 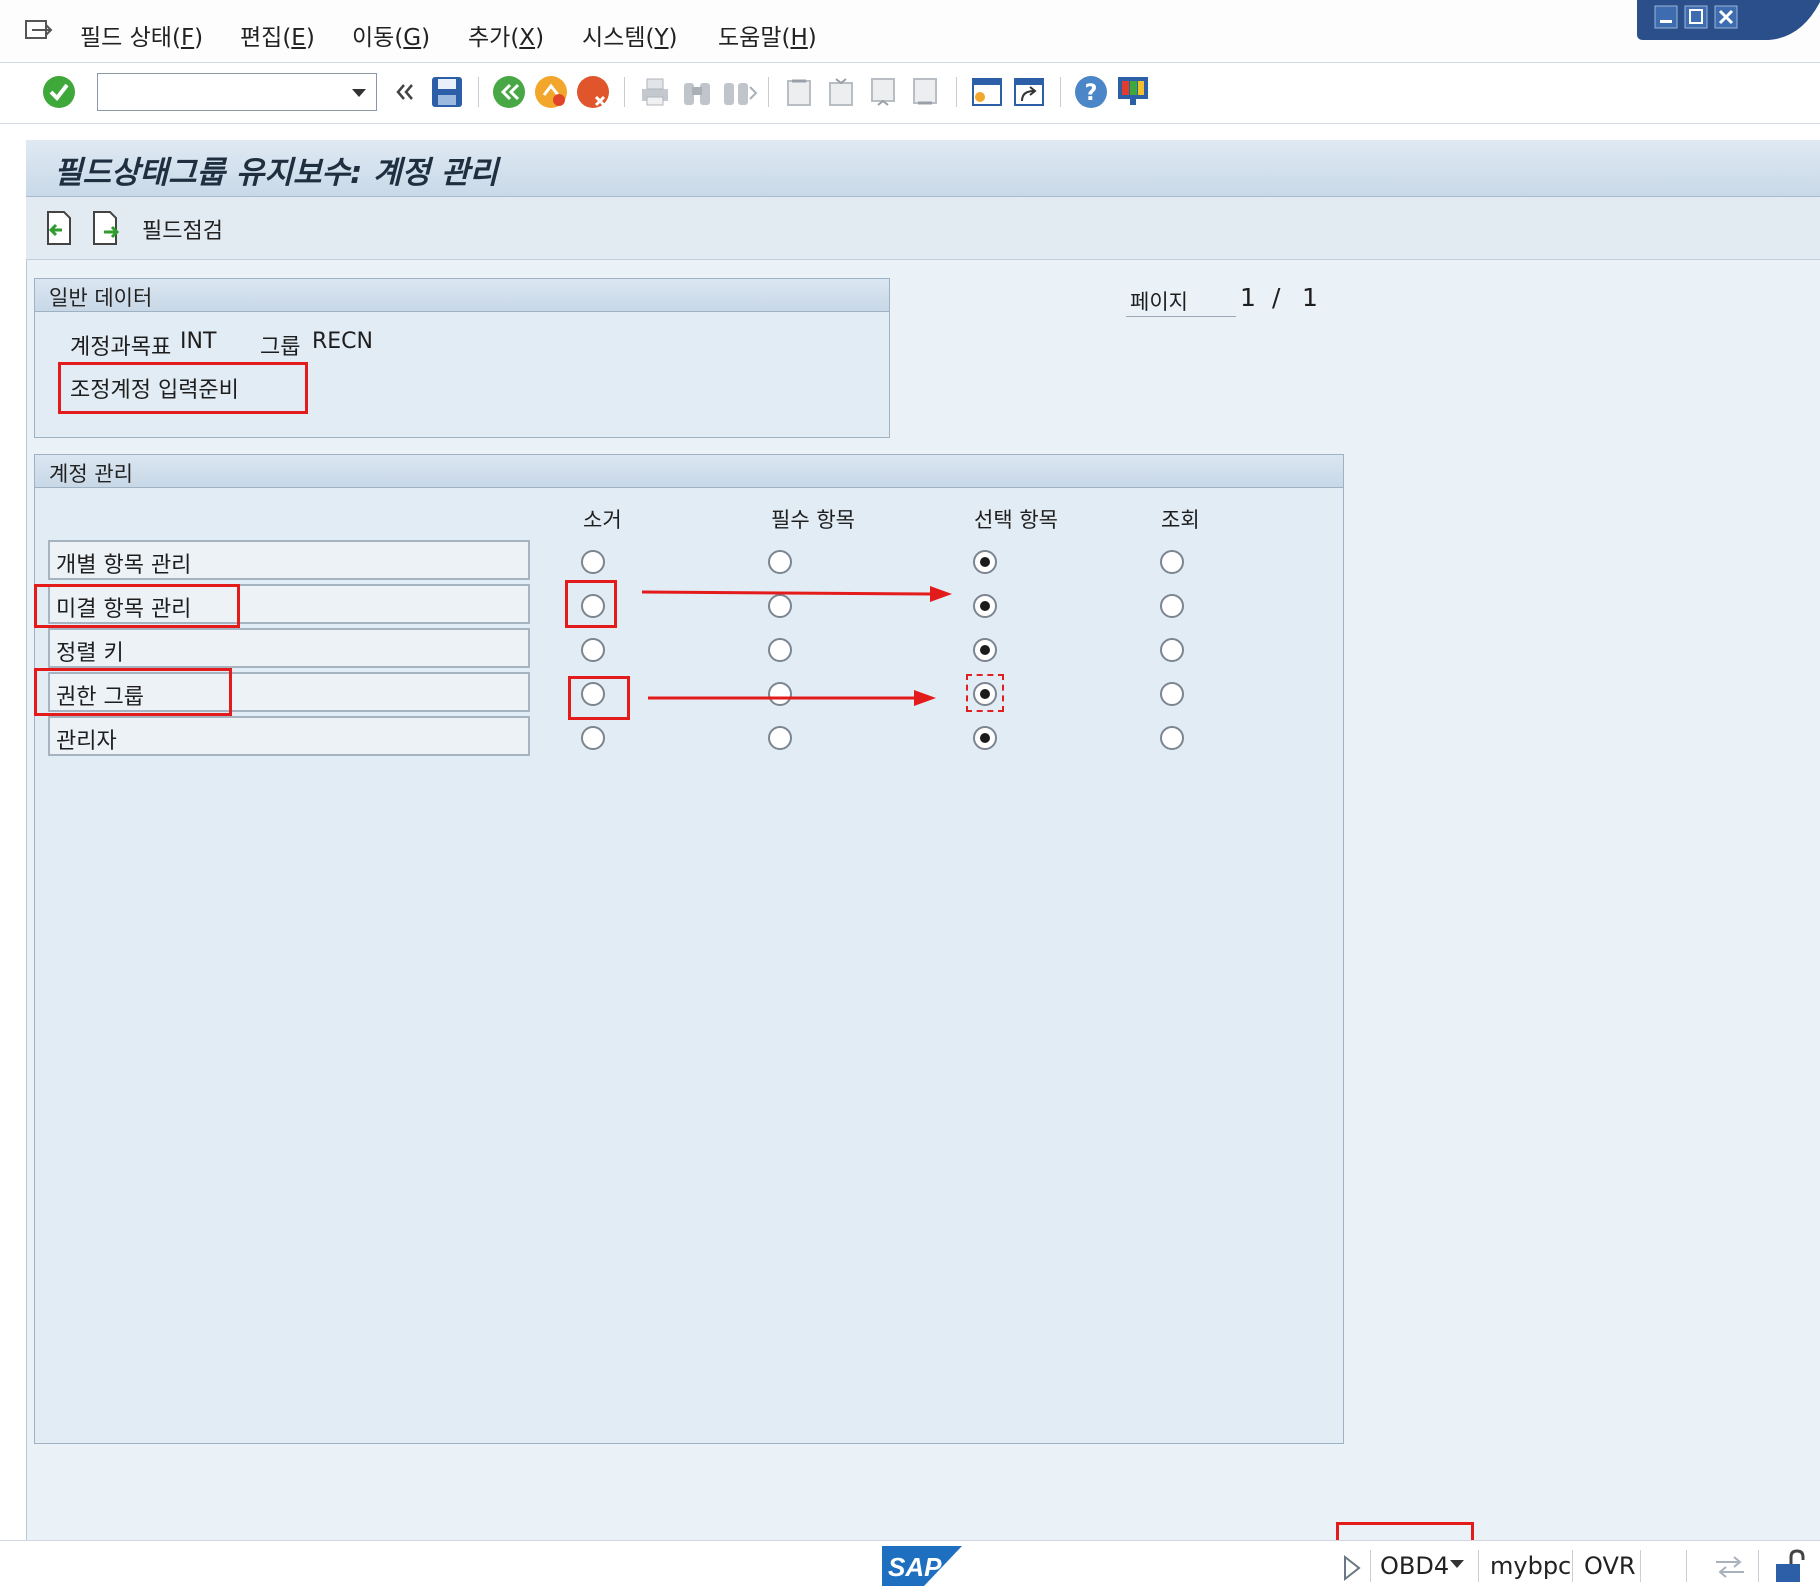 What do you see at coordinates (447, 92) in the screenshot?
I see `save-icon` at bounding box center [447, 92].